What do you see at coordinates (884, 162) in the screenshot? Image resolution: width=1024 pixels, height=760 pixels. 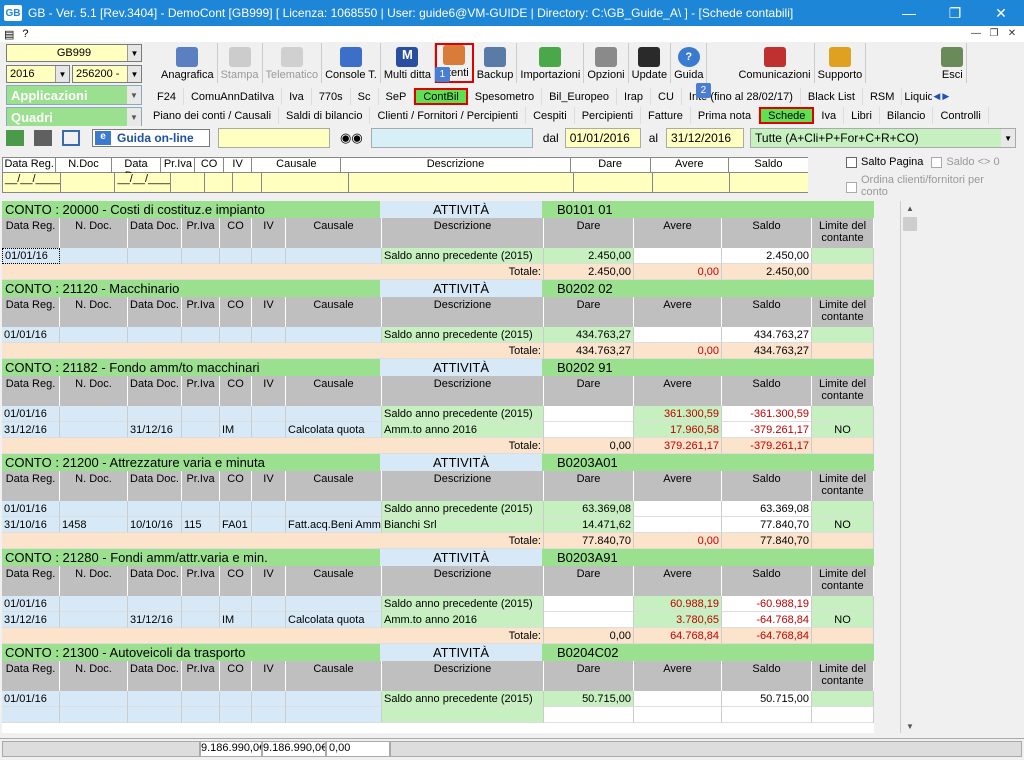 I see `salto-pagina-checkbox: Salto Pagina` at bounding box center [884, 162].